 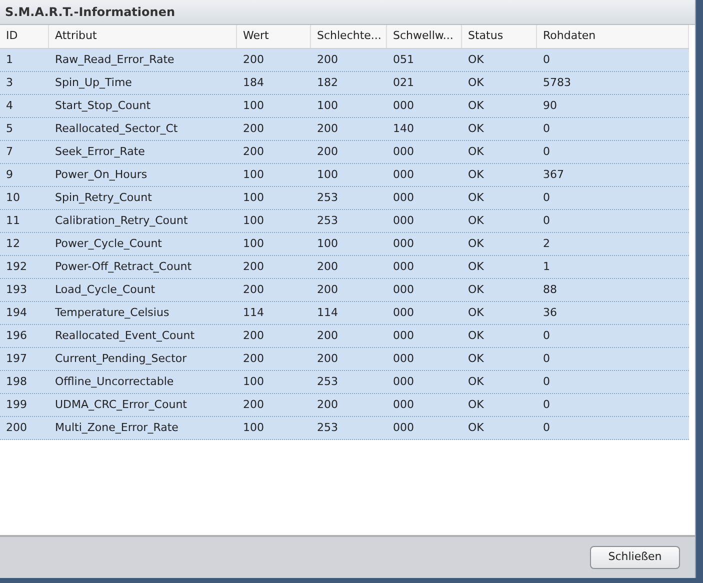 What do you see at coordinates (108, 244) in the screenshot?
I see `table-cell-text: Power_Cycle_Count` at bounding box center [108, 244].